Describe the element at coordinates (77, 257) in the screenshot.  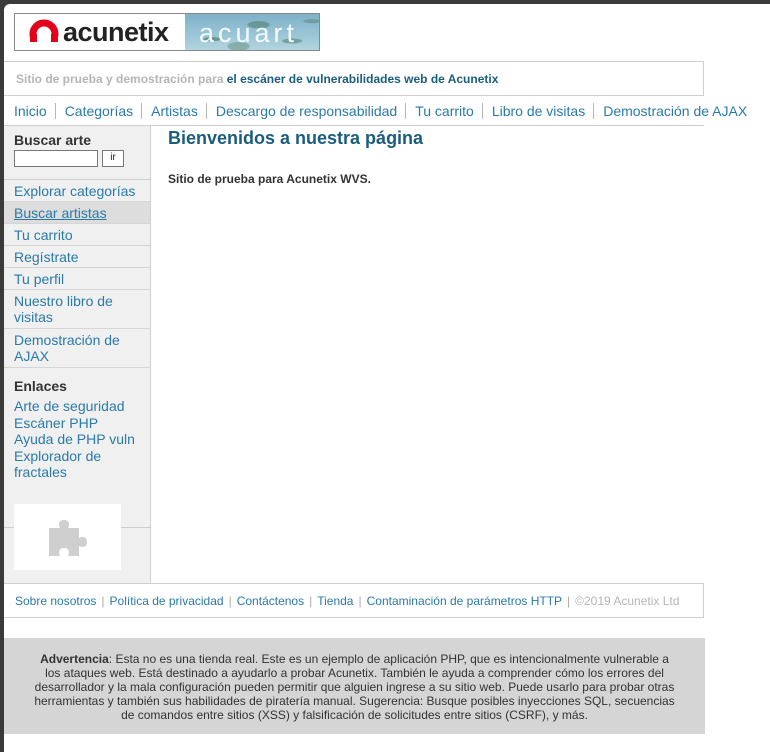
I see `sidebar-item-signup: Regístrate` at that location.